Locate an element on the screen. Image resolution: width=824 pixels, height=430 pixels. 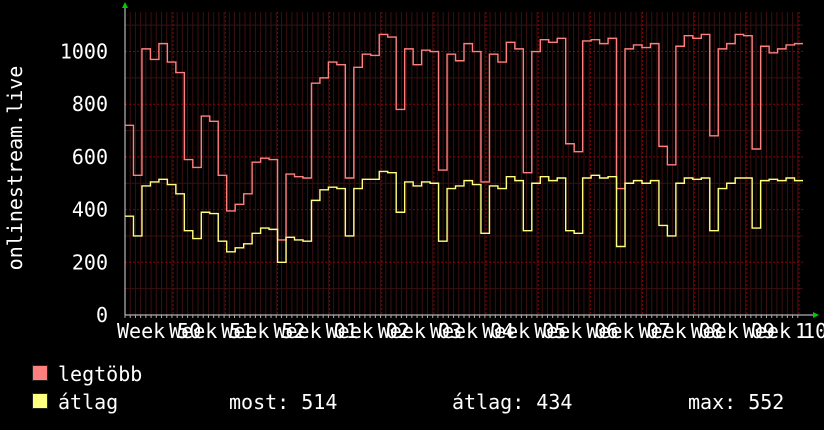
legend-swatch-avg is located at coordinates (40, 401).